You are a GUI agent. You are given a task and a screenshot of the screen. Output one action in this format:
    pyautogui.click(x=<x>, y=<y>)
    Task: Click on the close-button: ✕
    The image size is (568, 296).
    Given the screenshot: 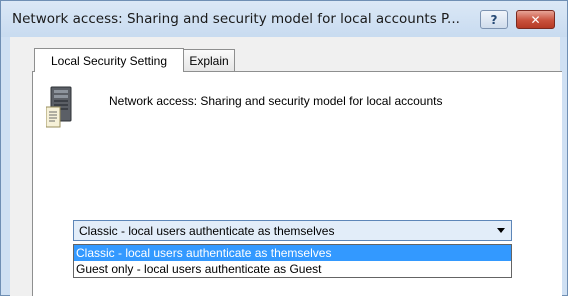 What is the action you would take?
    pyautogui.click(x=535, y=19)
    